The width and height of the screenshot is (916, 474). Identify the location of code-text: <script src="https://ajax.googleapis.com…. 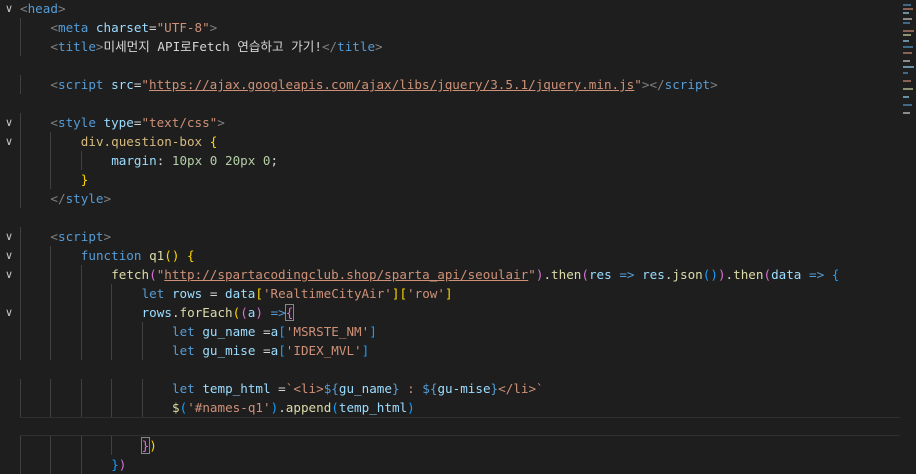
(383, 84).